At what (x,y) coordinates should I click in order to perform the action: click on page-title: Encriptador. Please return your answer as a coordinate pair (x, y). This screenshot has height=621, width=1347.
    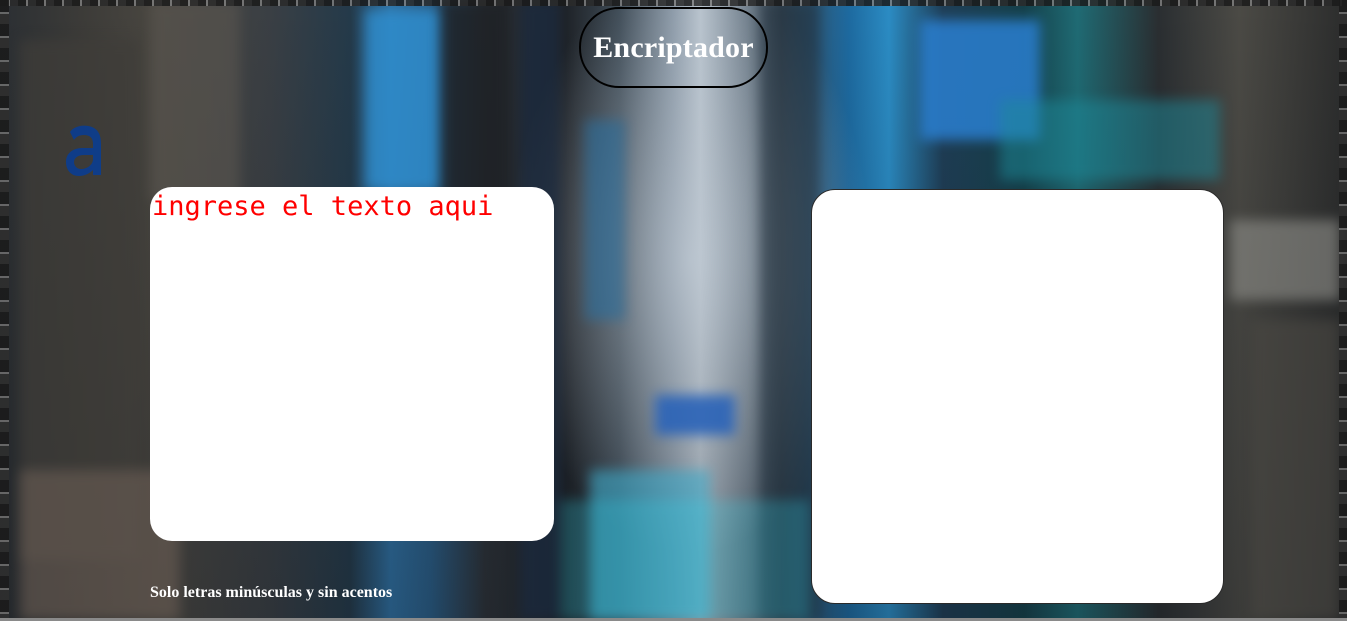
    Looking at the image, I should click on (673, 47).